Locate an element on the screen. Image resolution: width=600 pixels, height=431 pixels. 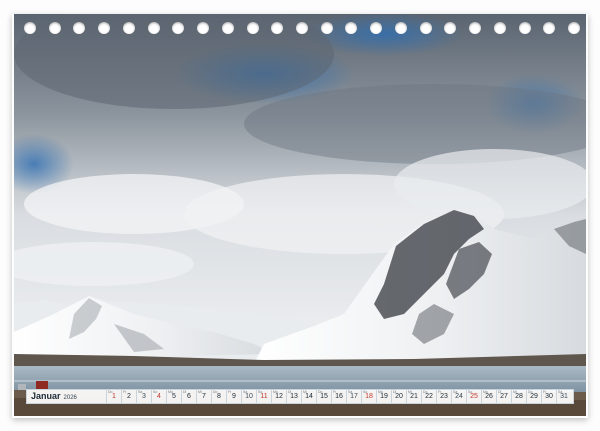
day-number: 18 is located at coordinates (369, 396).